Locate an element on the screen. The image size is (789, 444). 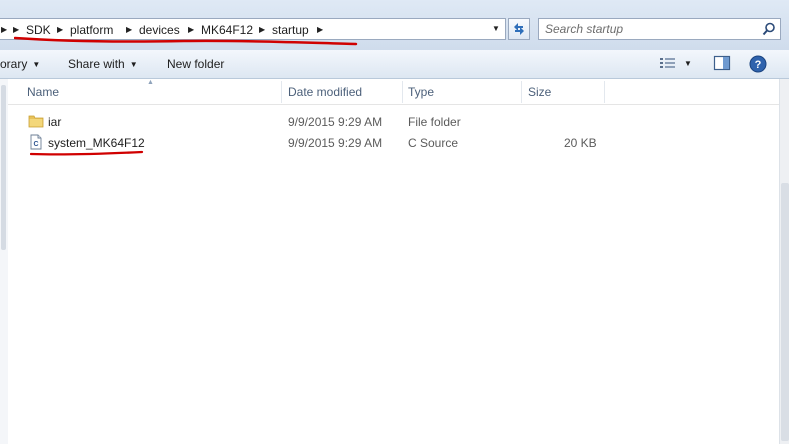
file-type: File folder is located at coordinates (434, 122).